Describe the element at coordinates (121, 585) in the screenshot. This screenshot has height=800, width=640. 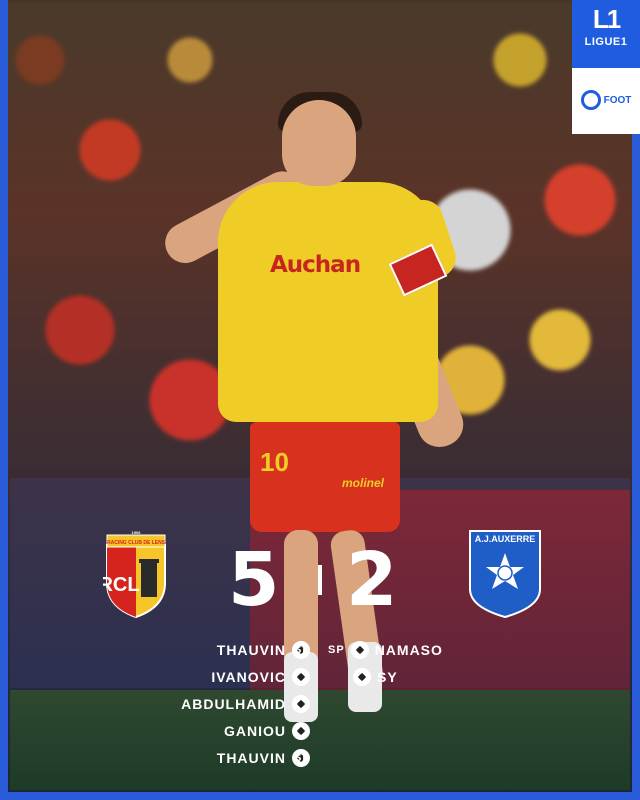
I see `svg-text: RCL` at that location.